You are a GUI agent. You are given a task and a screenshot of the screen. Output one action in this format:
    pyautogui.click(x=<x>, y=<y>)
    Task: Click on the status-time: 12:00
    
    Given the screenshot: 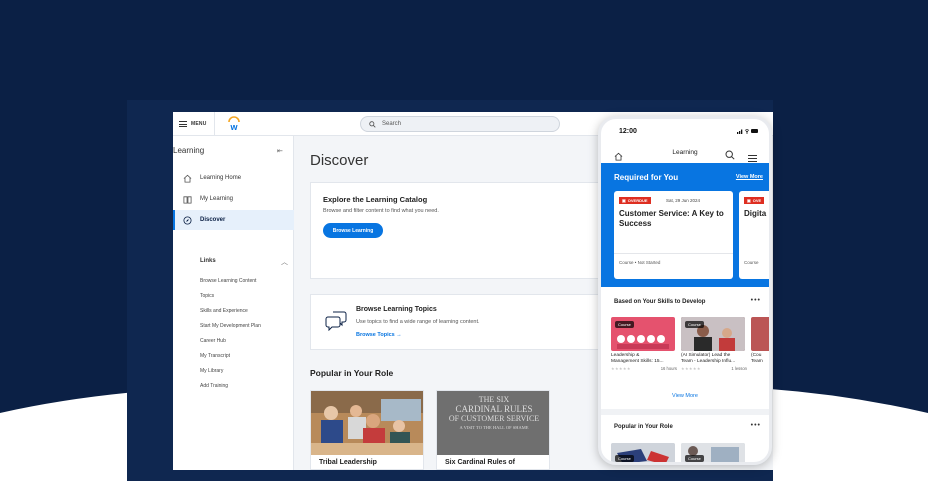 What is the action you would take?
    pyautogui.click(x=628, y=131)
    